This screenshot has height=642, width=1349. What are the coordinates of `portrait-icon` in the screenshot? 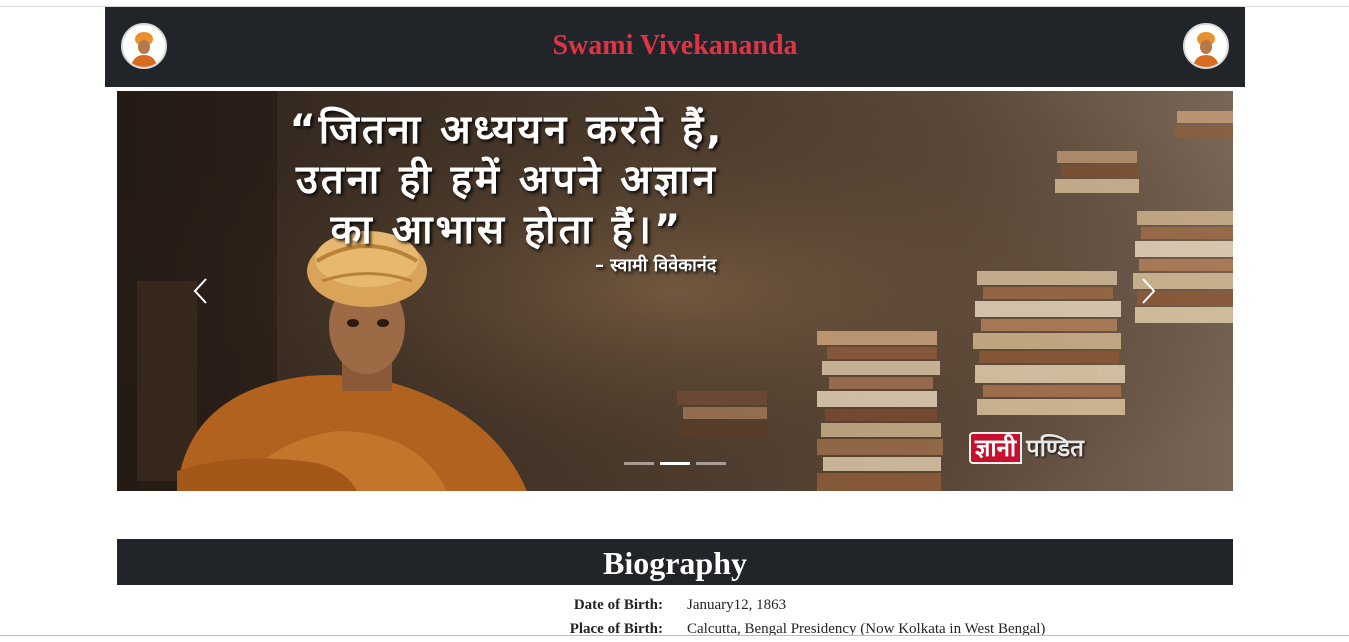 It's located at (1206, 46).